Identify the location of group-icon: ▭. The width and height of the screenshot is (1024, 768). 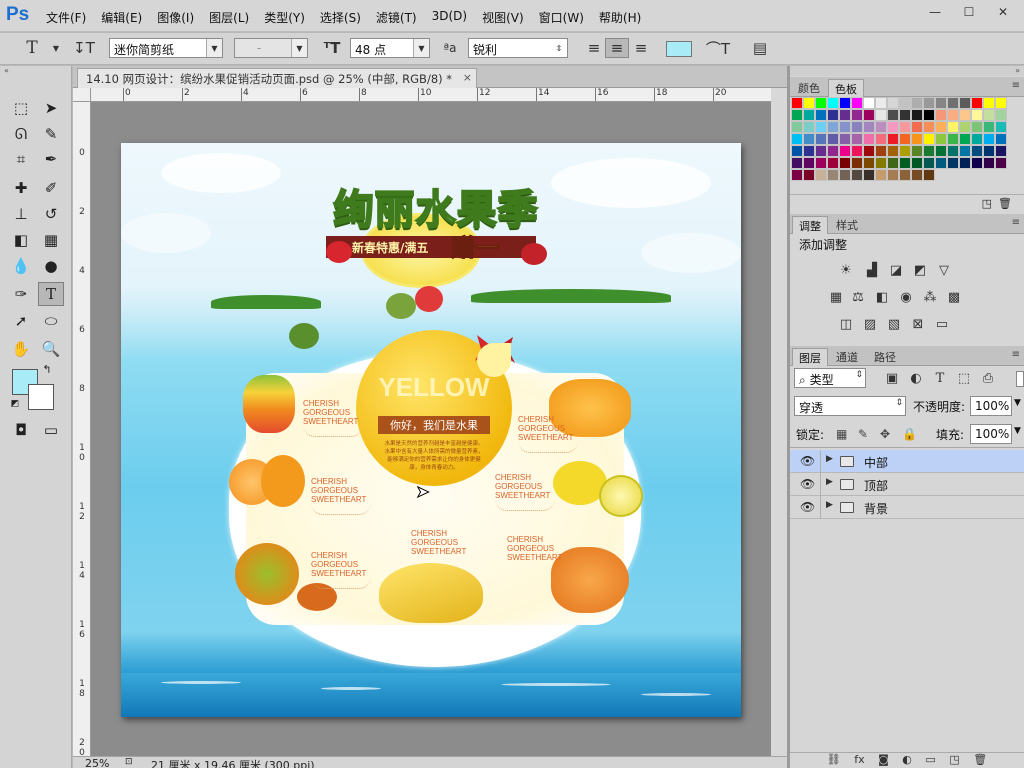
(930, 760).